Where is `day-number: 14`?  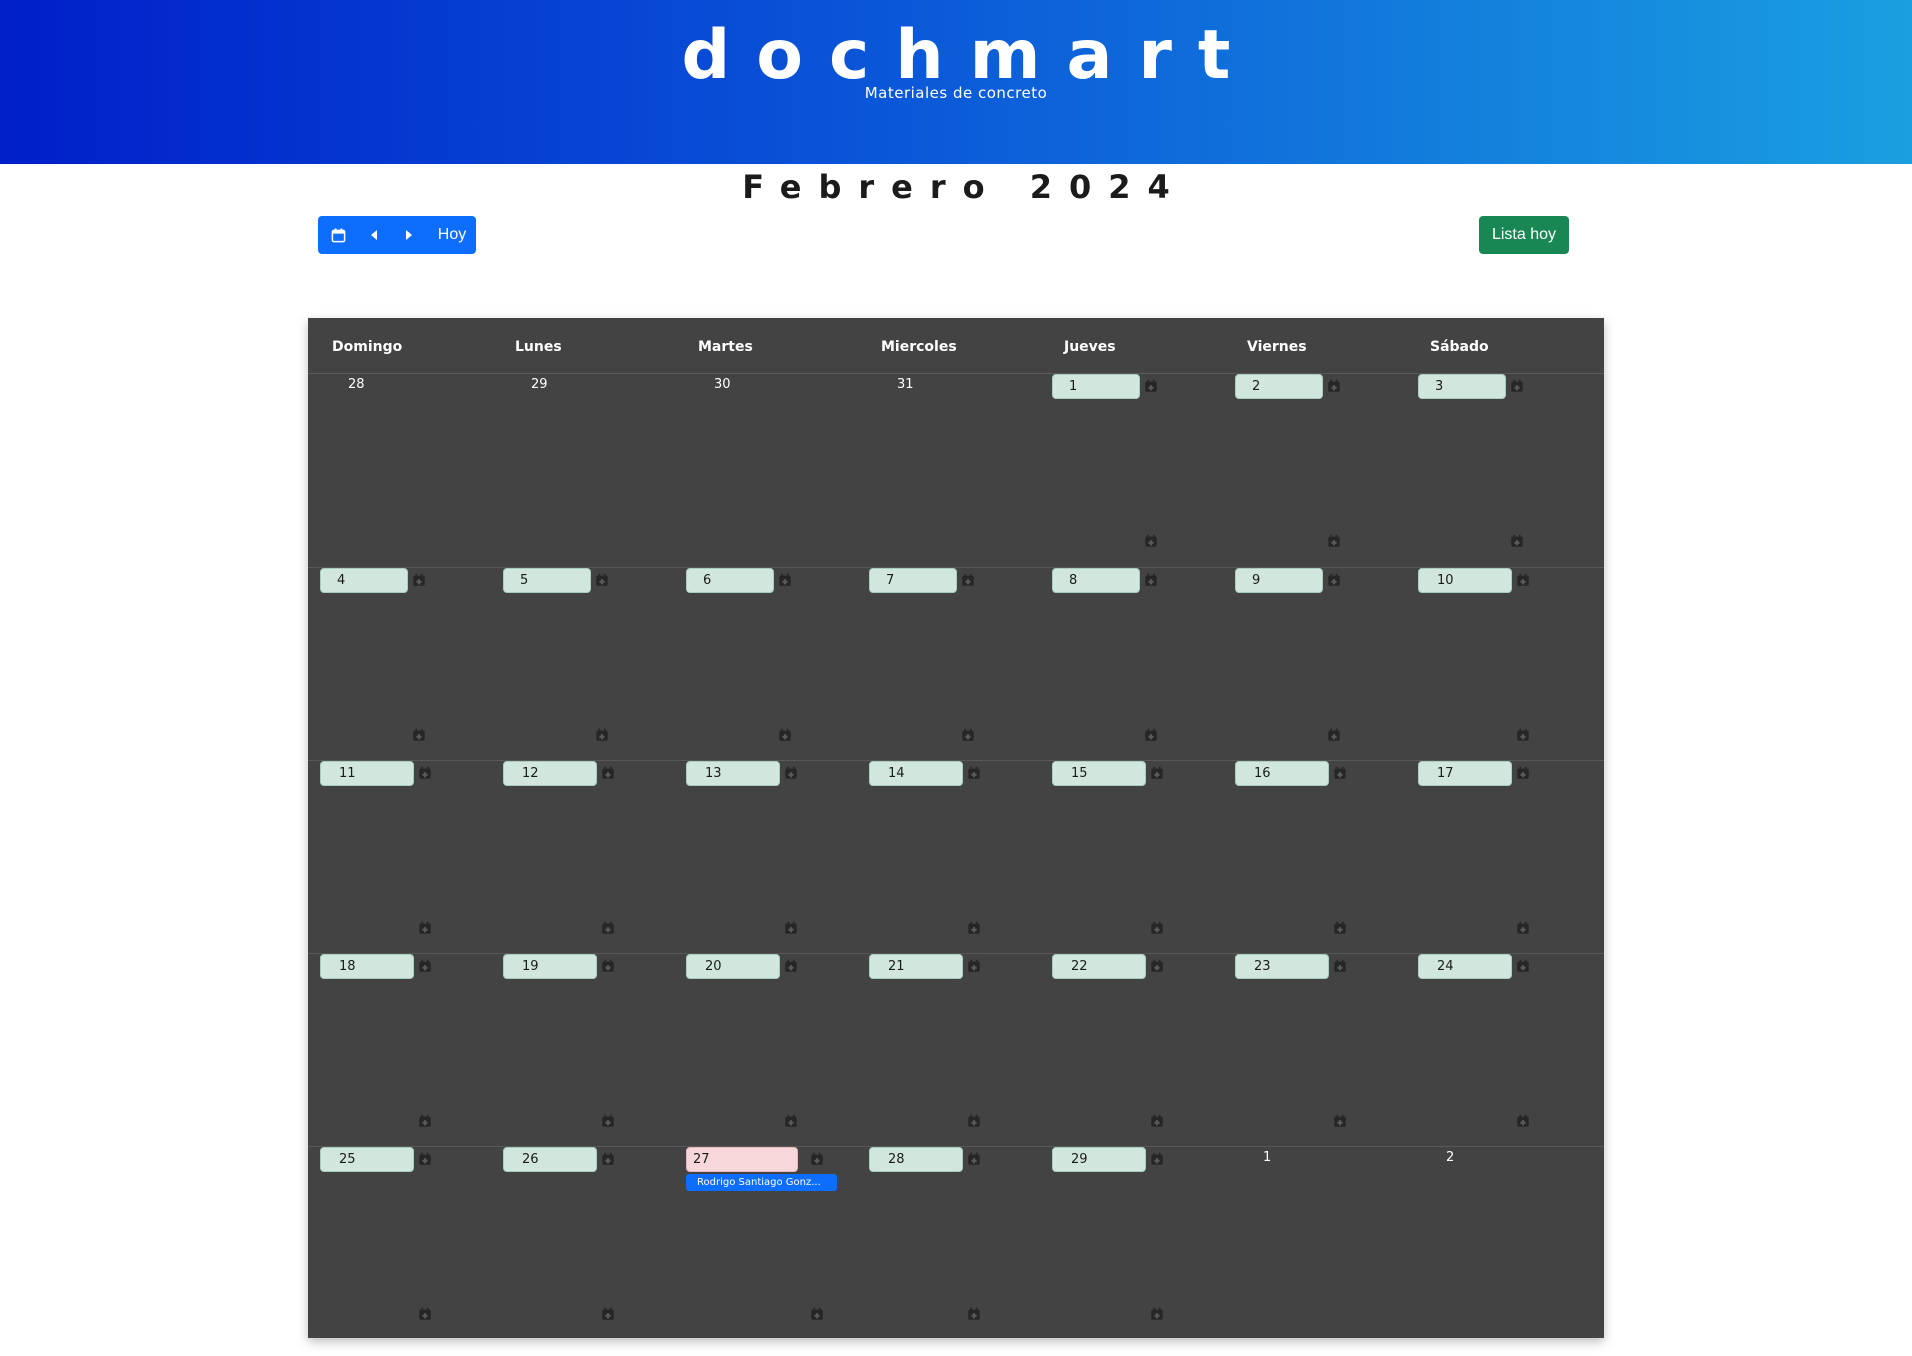
day-number: 14 is located at coordinates (916, 773).